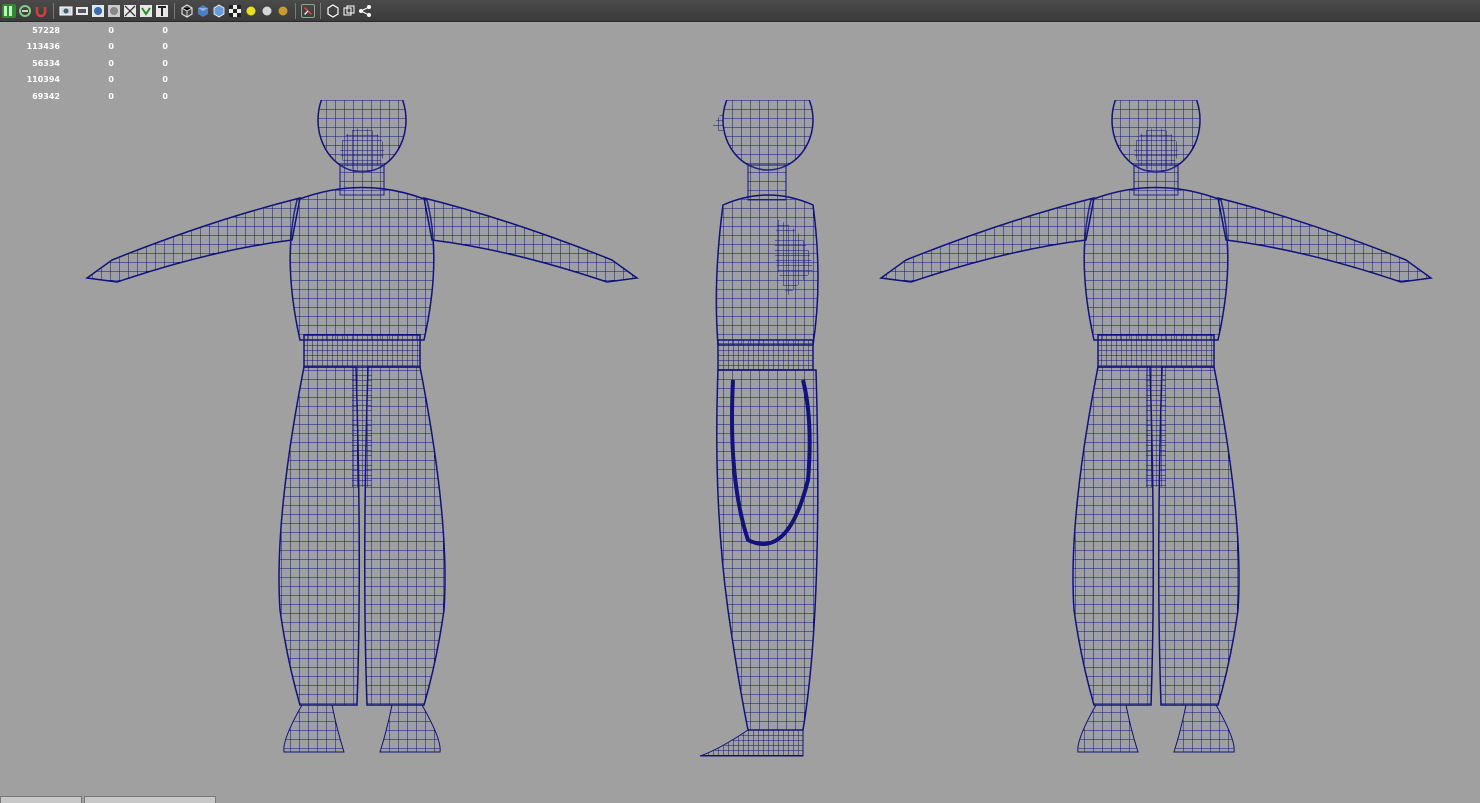 This screenshot has height=803, width=1480. Describe the element at coordinates (9, 10) in the screenshot. I see `layout-icon` at that location.